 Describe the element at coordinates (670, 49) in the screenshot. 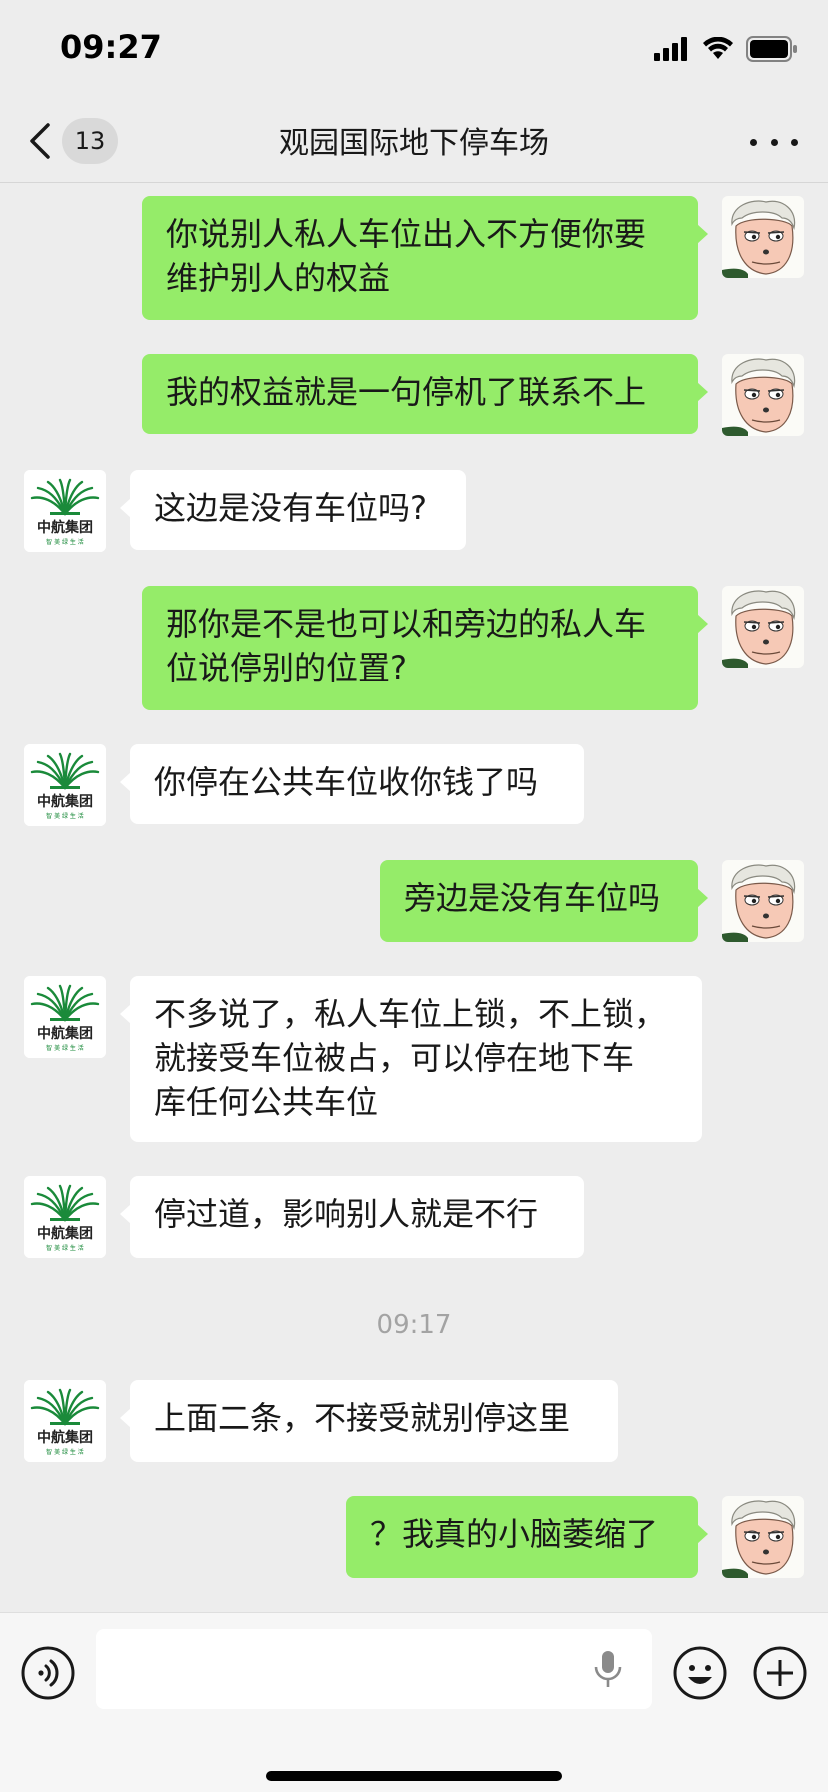

I see `cellular-signal-icon` at that location.